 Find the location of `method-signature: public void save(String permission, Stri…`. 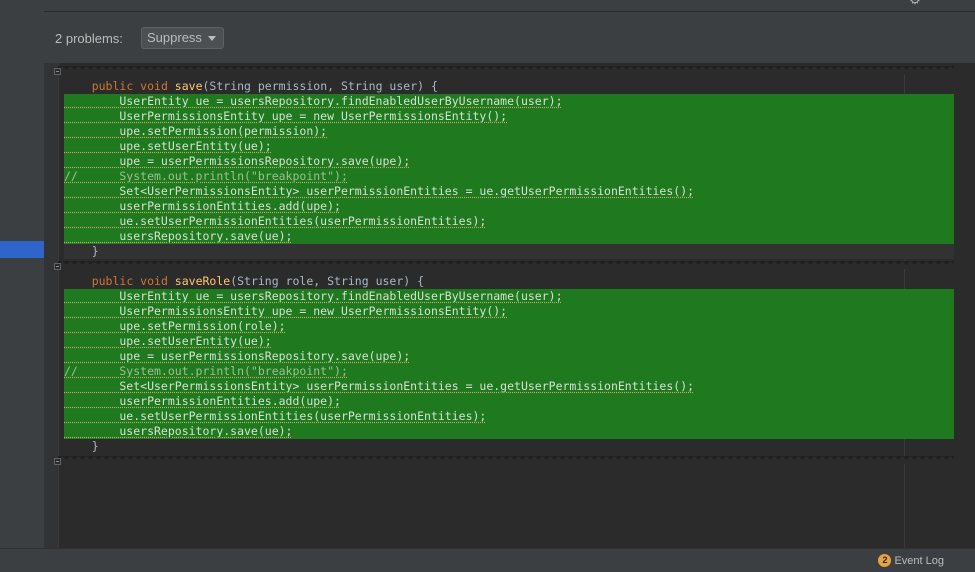

method-signature: public void save(String permission, Stri… is located at coordinates (264, 86).